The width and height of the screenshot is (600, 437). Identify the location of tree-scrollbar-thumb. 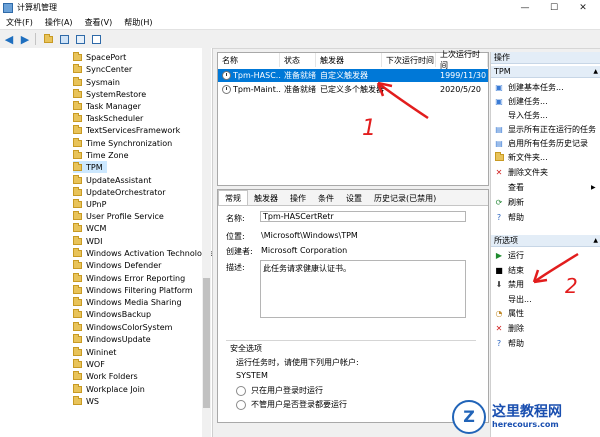
(206, 343).